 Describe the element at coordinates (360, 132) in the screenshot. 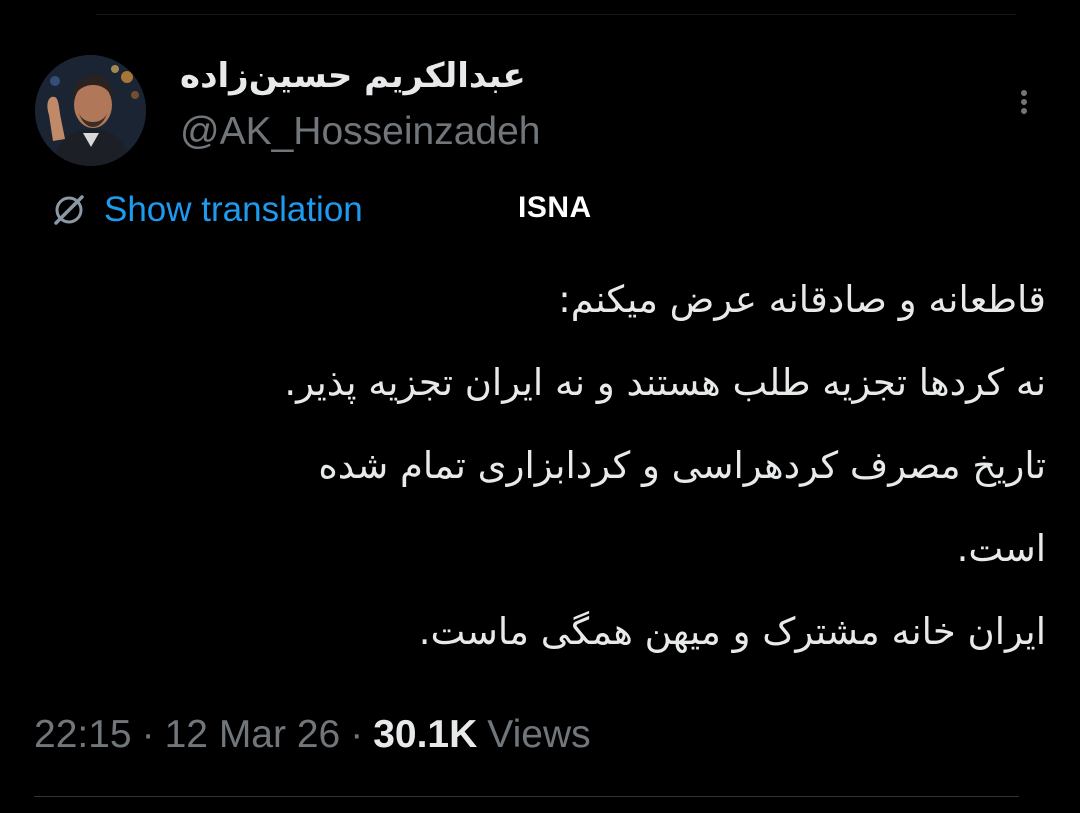

I see `author-handle: @AK_Hosseinzadeh` at that location.